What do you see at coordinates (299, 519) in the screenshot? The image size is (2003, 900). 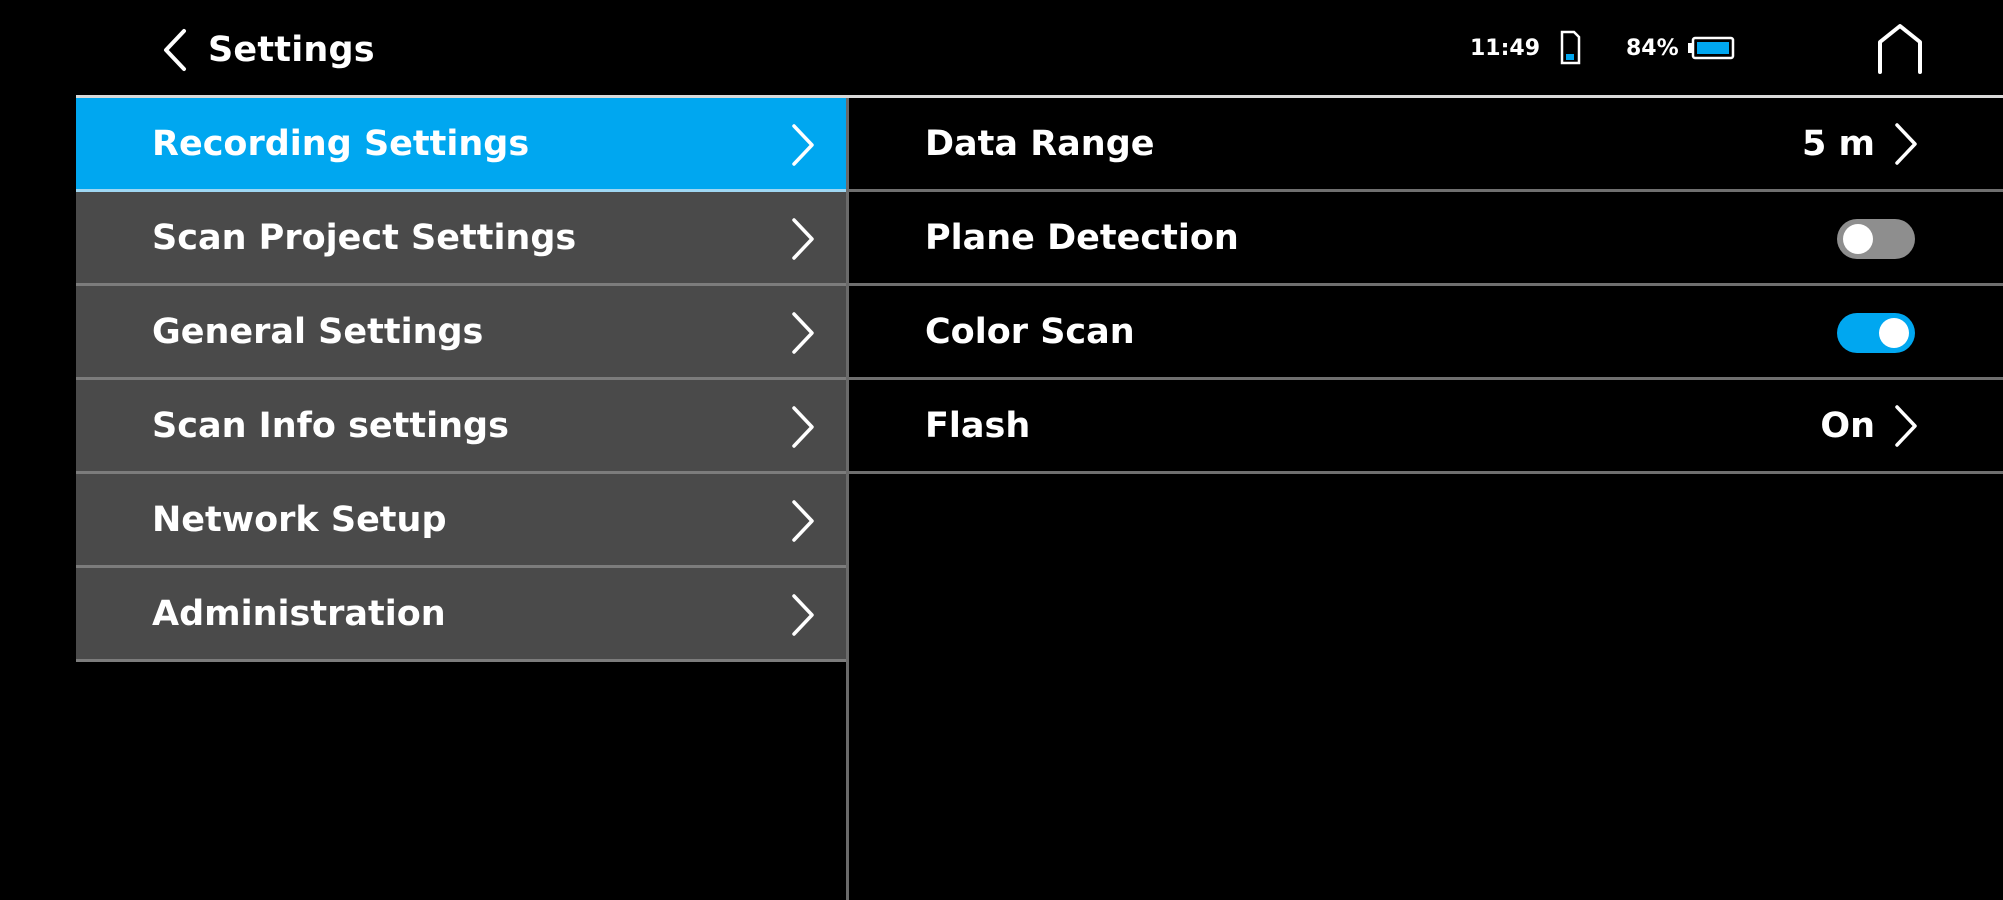 I see `menu-item-label: Network Setup` at bounding box center [299, 519].